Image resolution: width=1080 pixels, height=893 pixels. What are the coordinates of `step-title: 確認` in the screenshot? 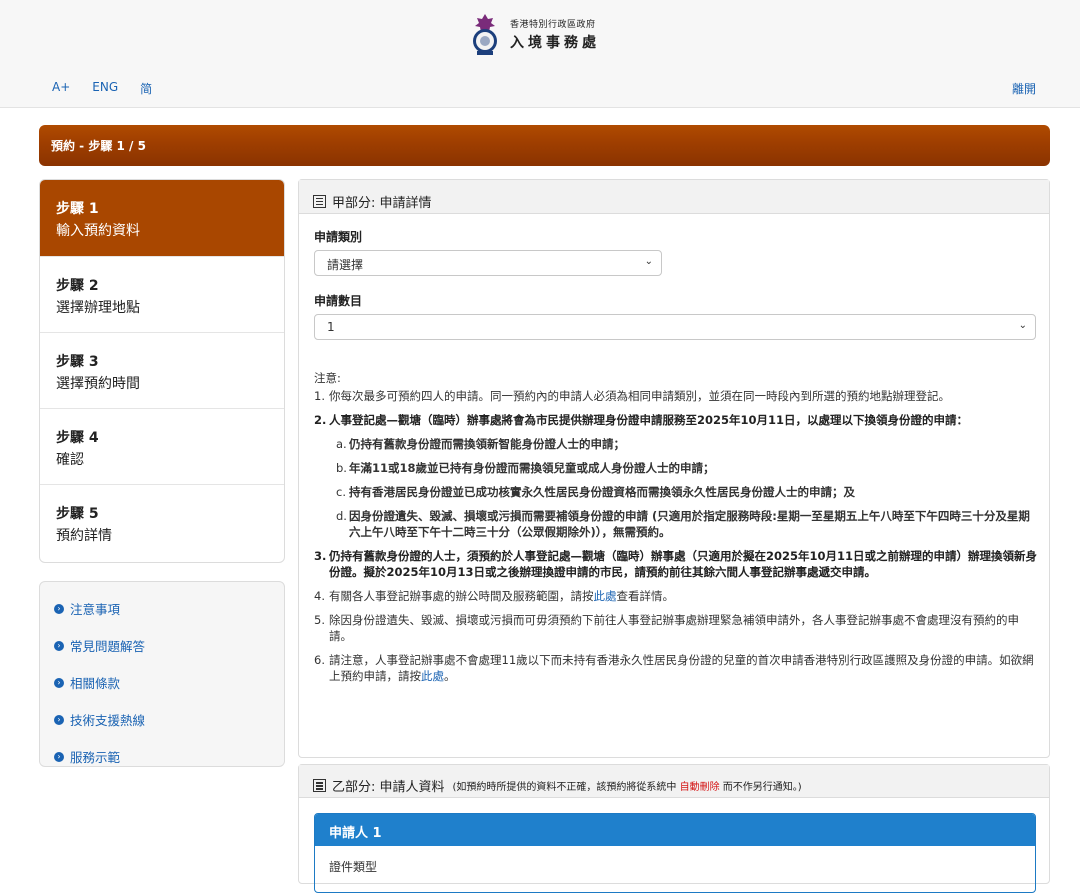 It's located at (70, 460).